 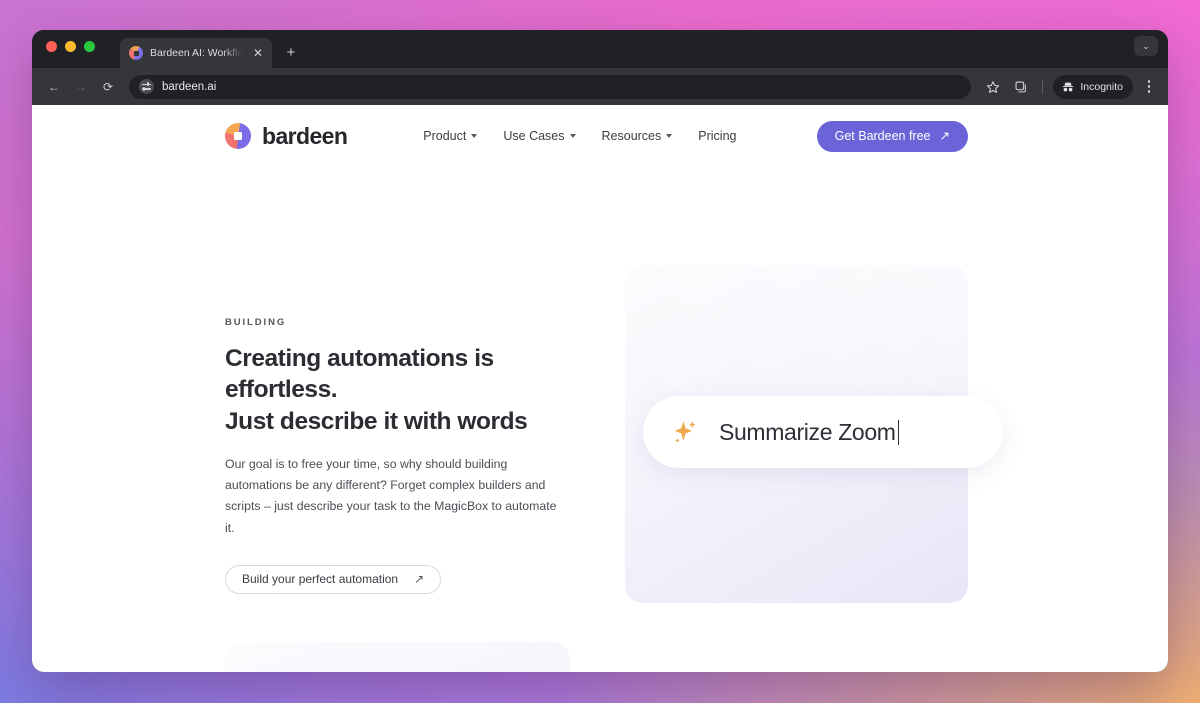 I want to click on magicbox-input: Summarize Zoom, so click(x=823, y=432).